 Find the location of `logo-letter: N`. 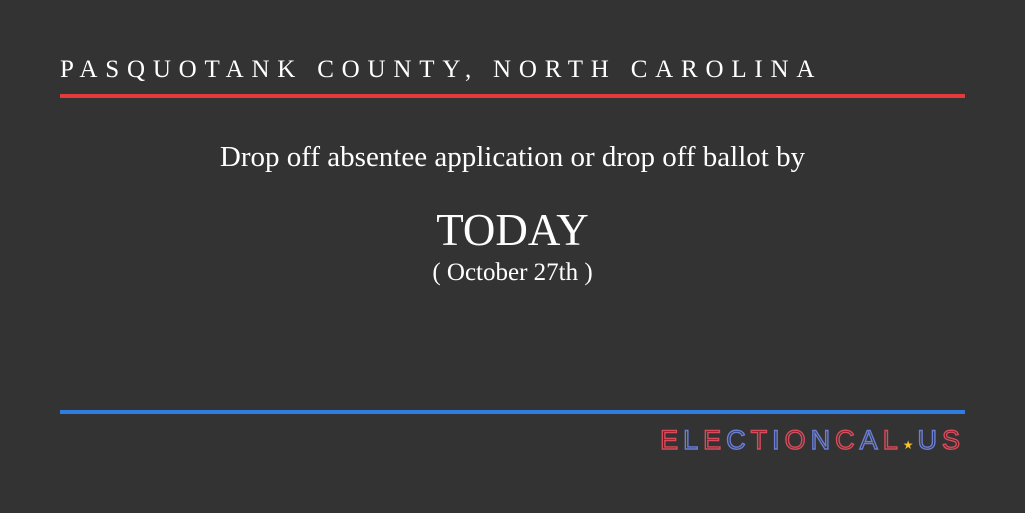

logo-letter: N is located at coordinates (823, 439).